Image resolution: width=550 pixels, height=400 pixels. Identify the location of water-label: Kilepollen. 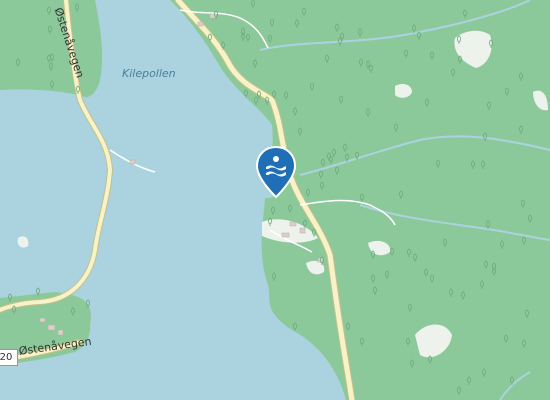
(149, 73).